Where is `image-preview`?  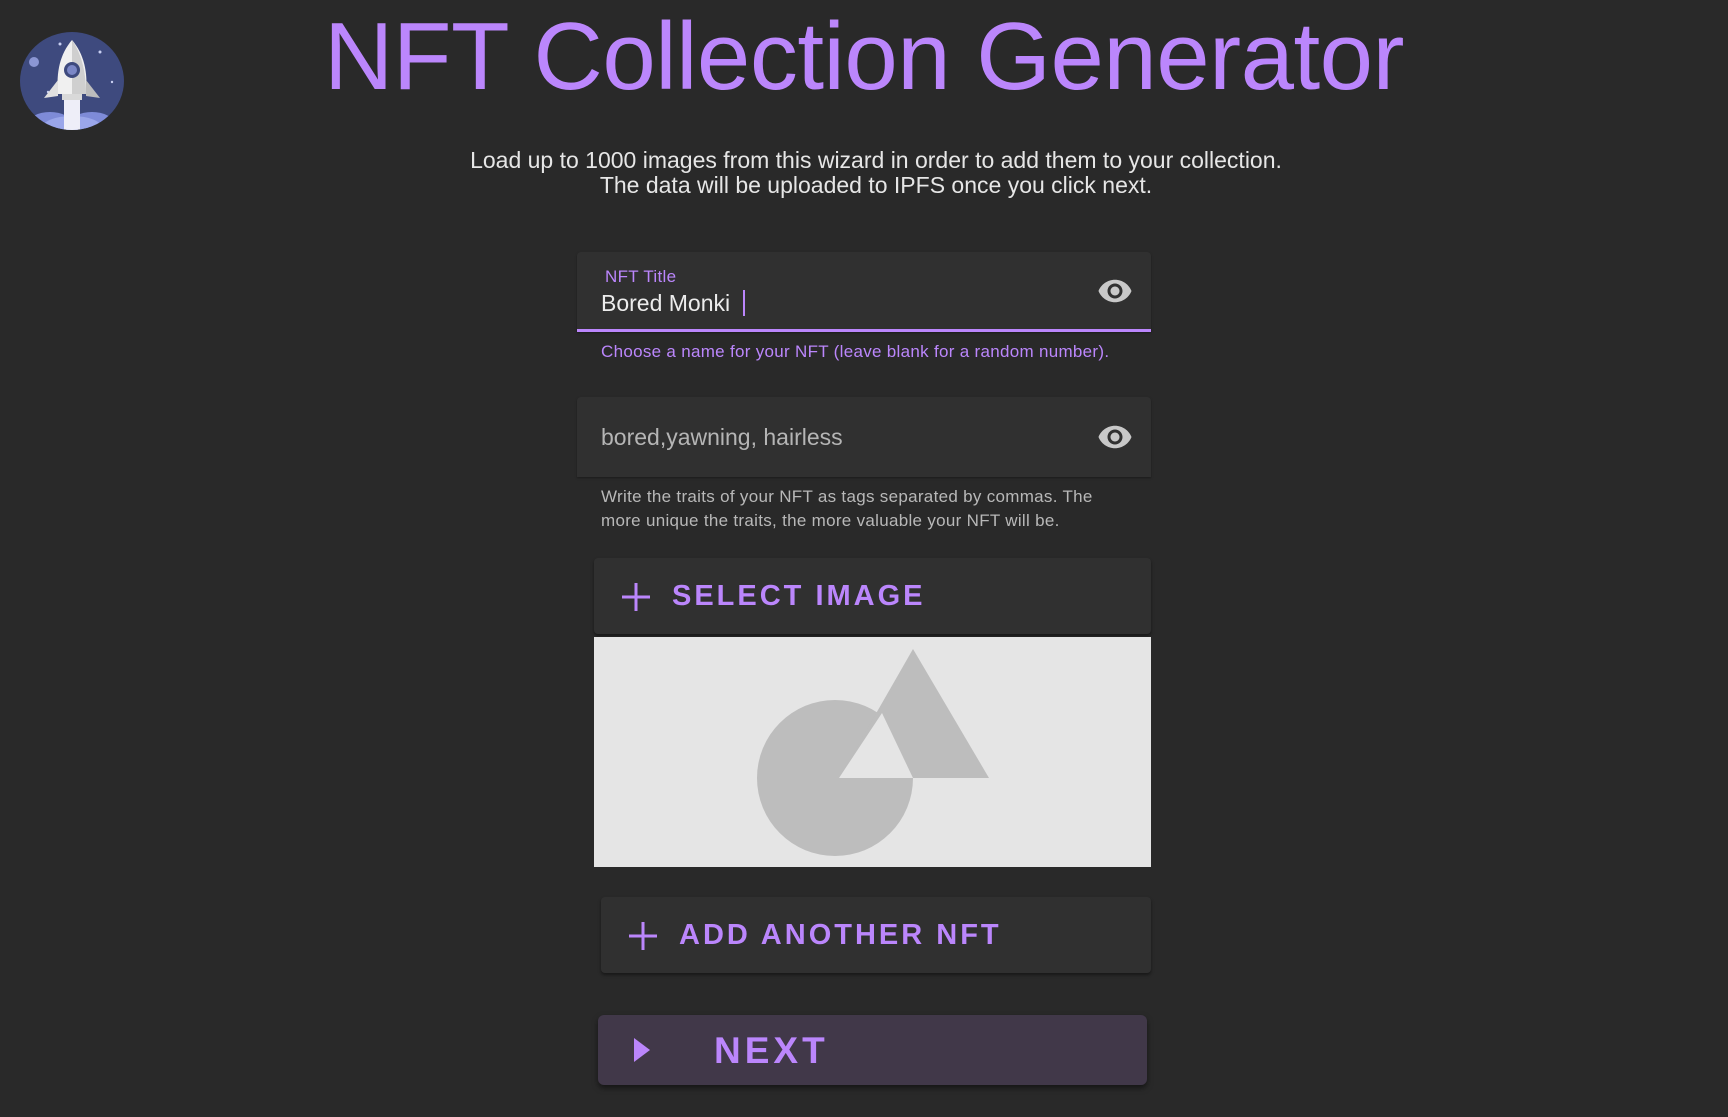
image-preview is located at coordinates (872, 752).